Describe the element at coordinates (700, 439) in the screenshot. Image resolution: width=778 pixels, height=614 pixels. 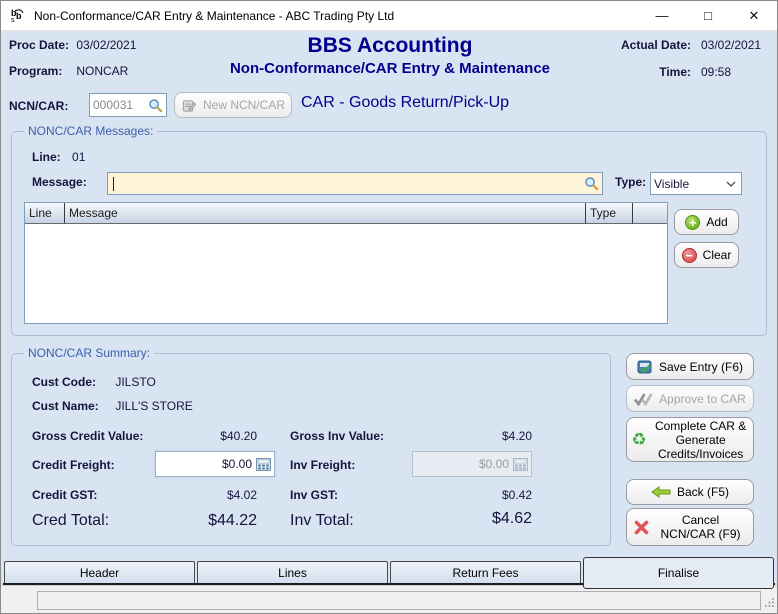
I see `complete-car-label: Complete CAR & Generate Credits/Invoices` at that location.